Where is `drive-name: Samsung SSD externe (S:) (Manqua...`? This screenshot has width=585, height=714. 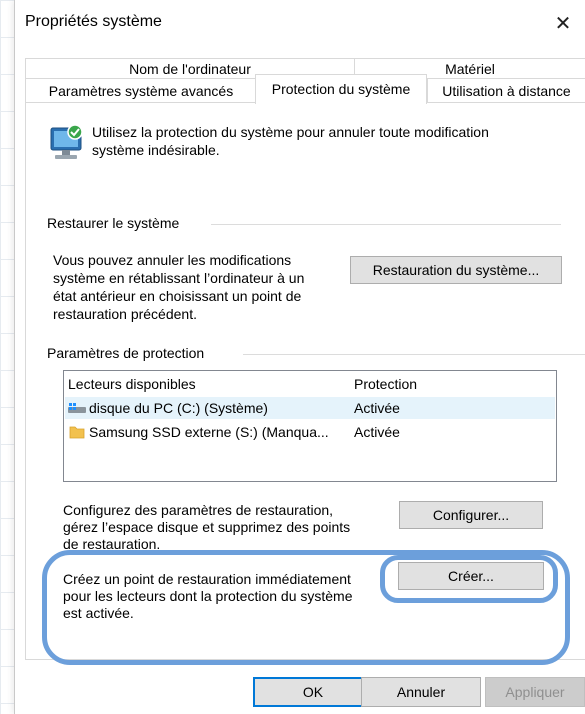 drive-name: Samsung SSD externe (S:) (Manqua... is located at coordinates (209, 432).